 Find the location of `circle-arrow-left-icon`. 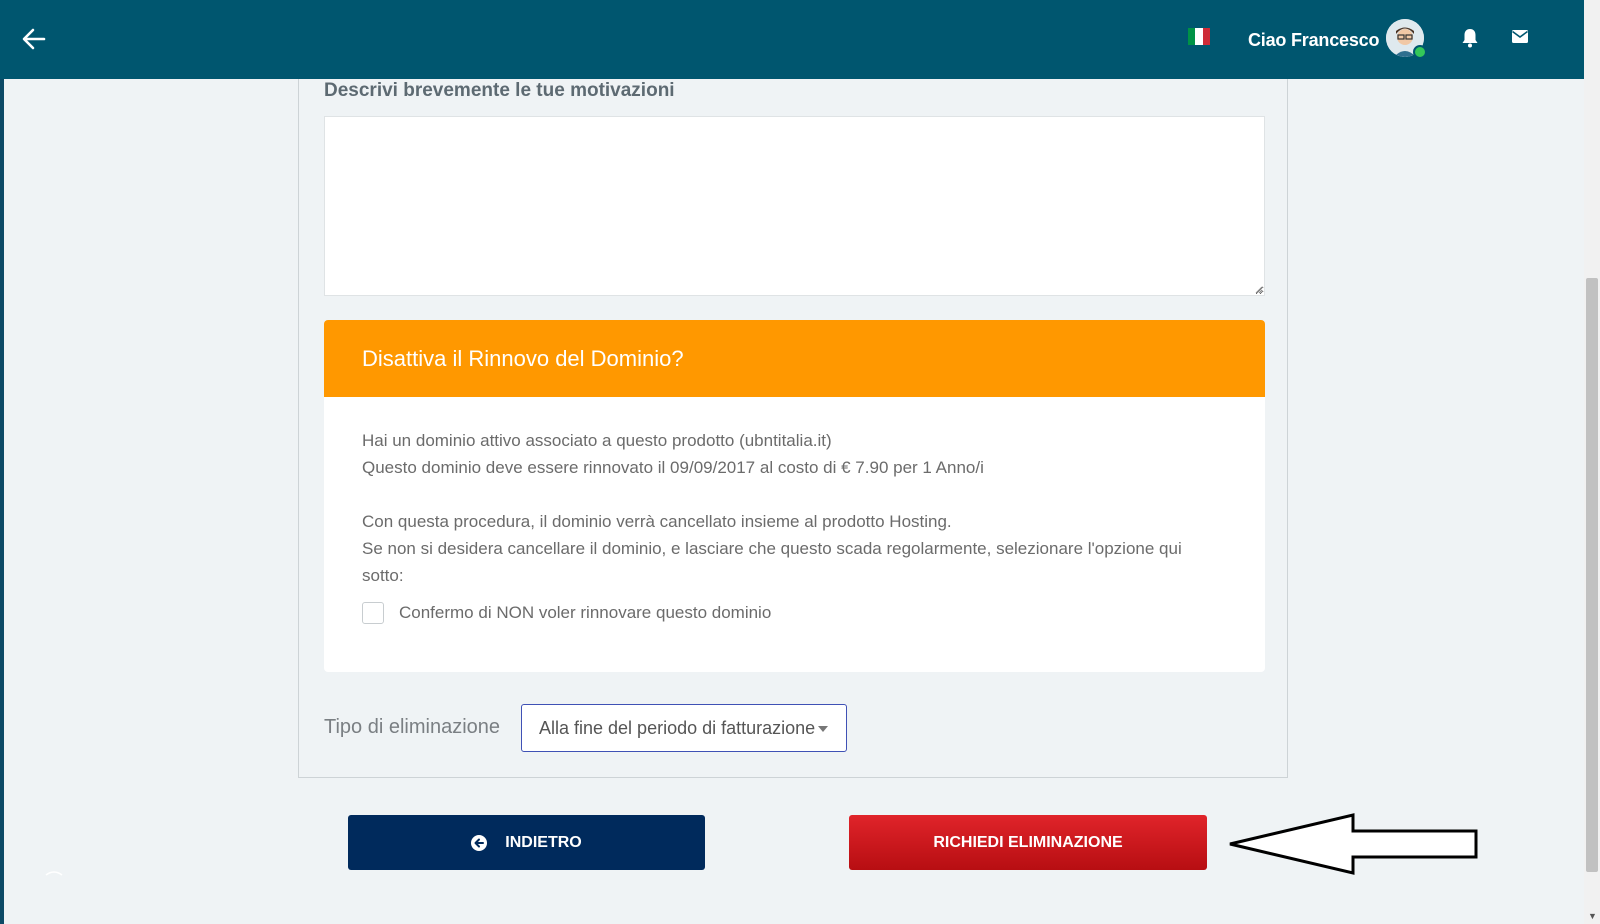

circle-arrow-left-icon is located at coordinates (479, 842).